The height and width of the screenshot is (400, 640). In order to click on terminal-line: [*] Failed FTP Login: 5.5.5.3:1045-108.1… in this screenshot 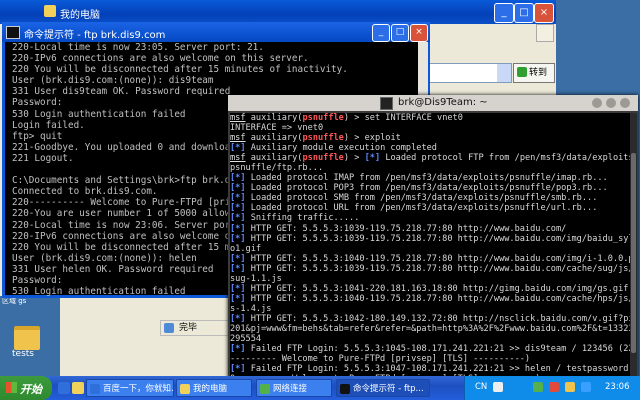, I will do `click(430, 349)`.